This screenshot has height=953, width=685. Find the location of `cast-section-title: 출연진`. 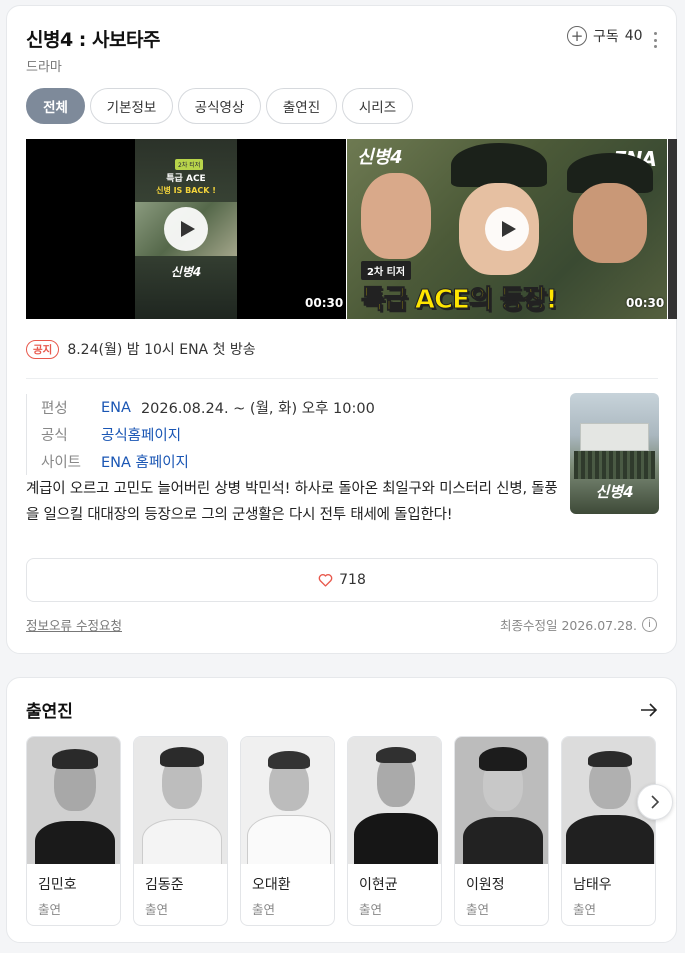

cast-section-title: 출연진 is located at coordinates (49, 709).